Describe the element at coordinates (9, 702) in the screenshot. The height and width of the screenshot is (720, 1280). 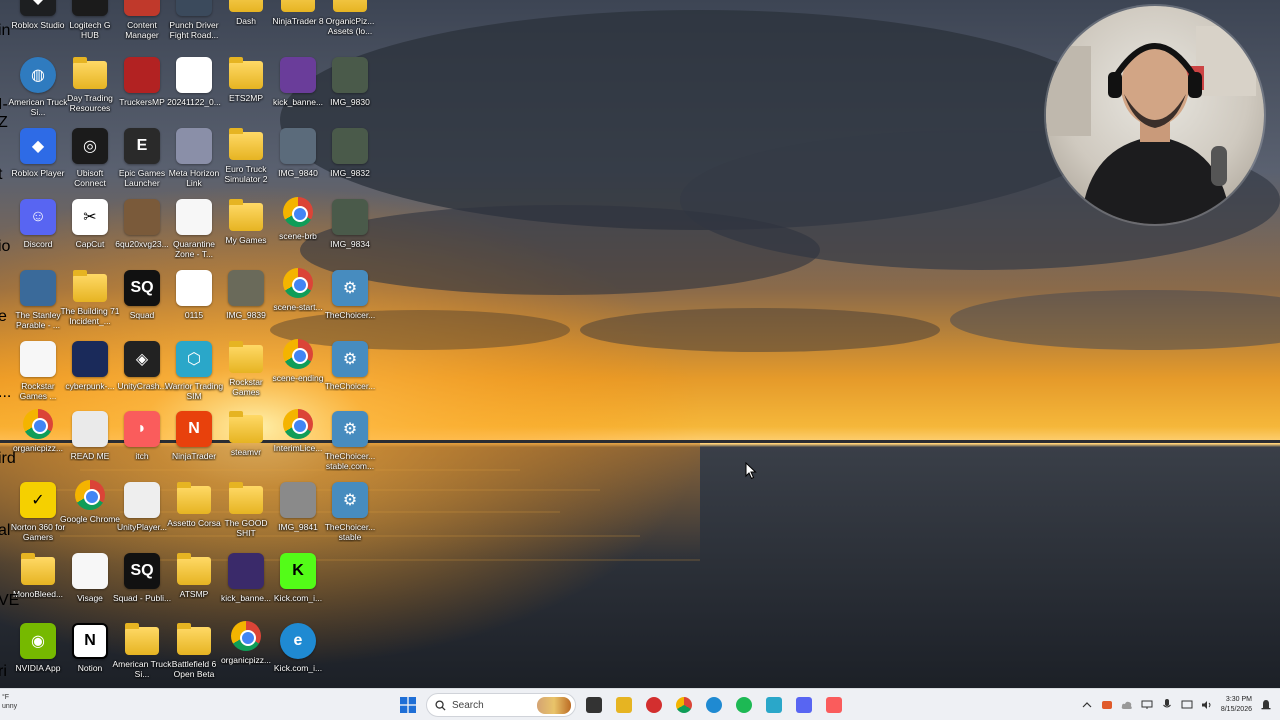
I see `weather-widget: °F unny` at that location.